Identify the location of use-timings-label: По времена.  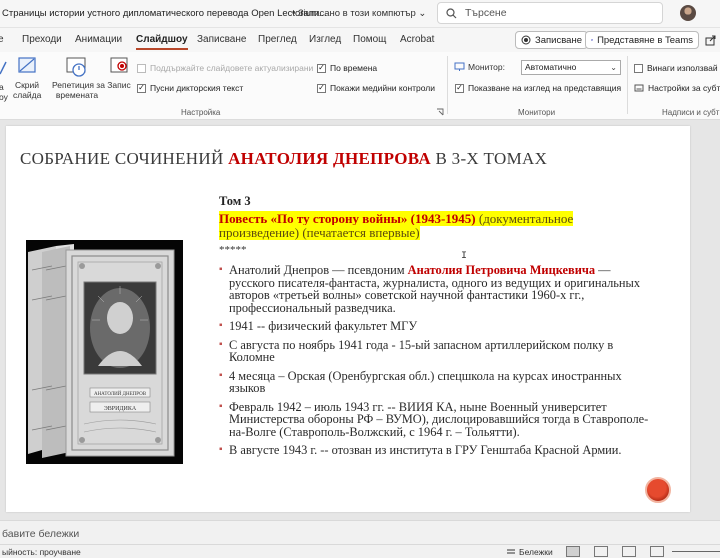
(354, 68).